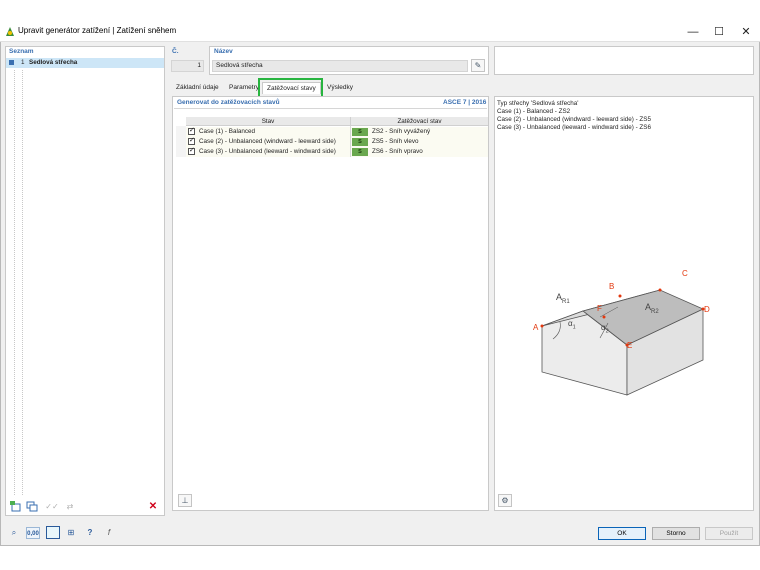 This screenshot has height=570, width=760. Describe the element at coordinates (90, 533) in the screenshot. I see `help-icon: ?` at that location.